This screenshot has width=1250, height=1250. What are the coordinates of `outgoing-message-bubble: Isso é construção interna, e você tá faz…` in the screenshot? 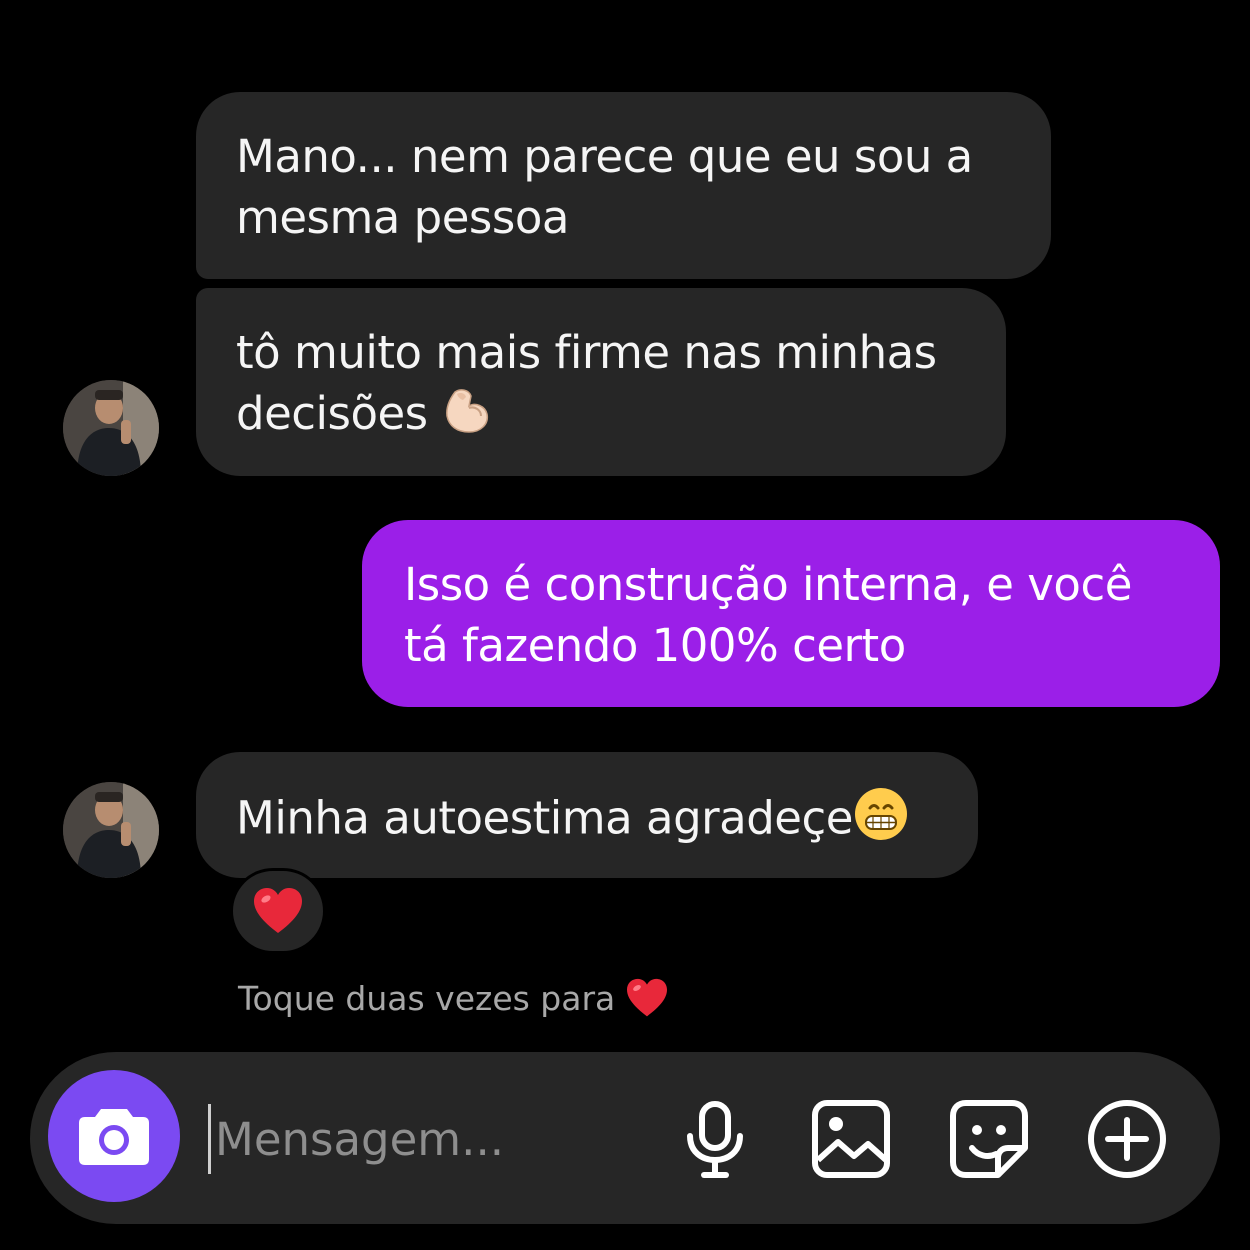 It's located at (791, 613).